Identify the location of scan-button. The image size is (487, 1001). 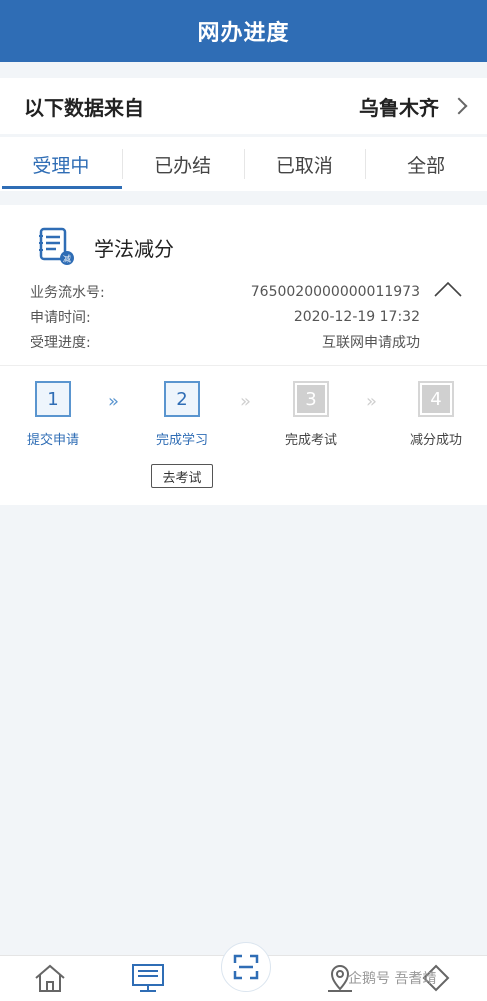
(246, 967).